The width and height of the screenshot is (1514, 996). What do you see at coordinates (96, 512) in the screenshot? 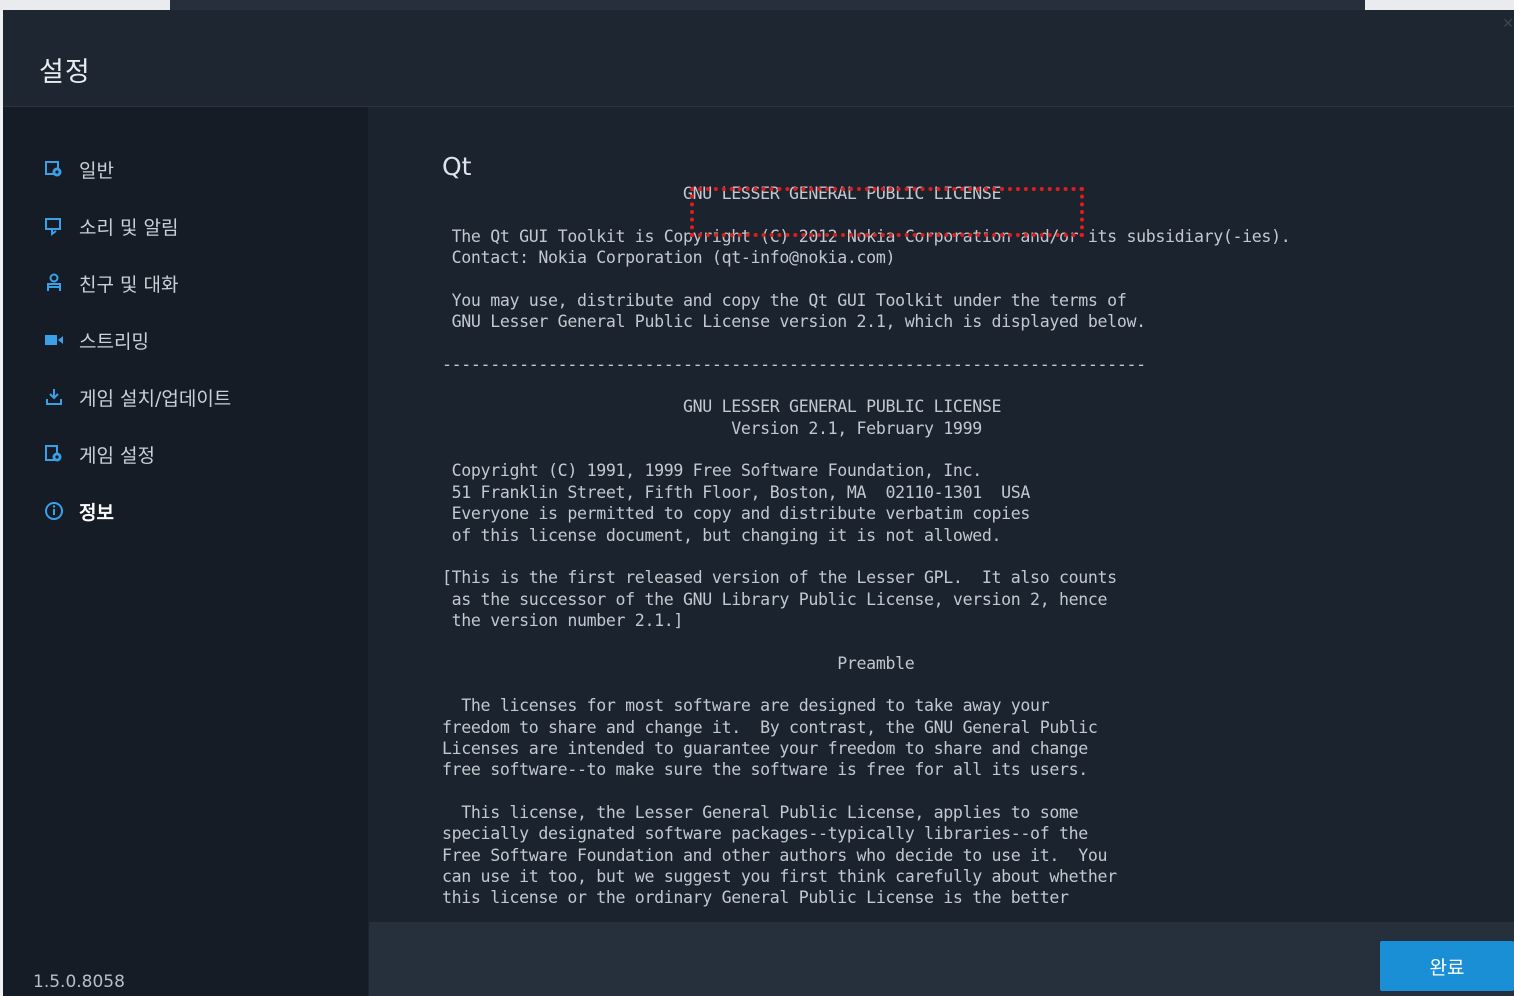
I see `sidebar-item-label: 정보` at bounding box center [96, 512].